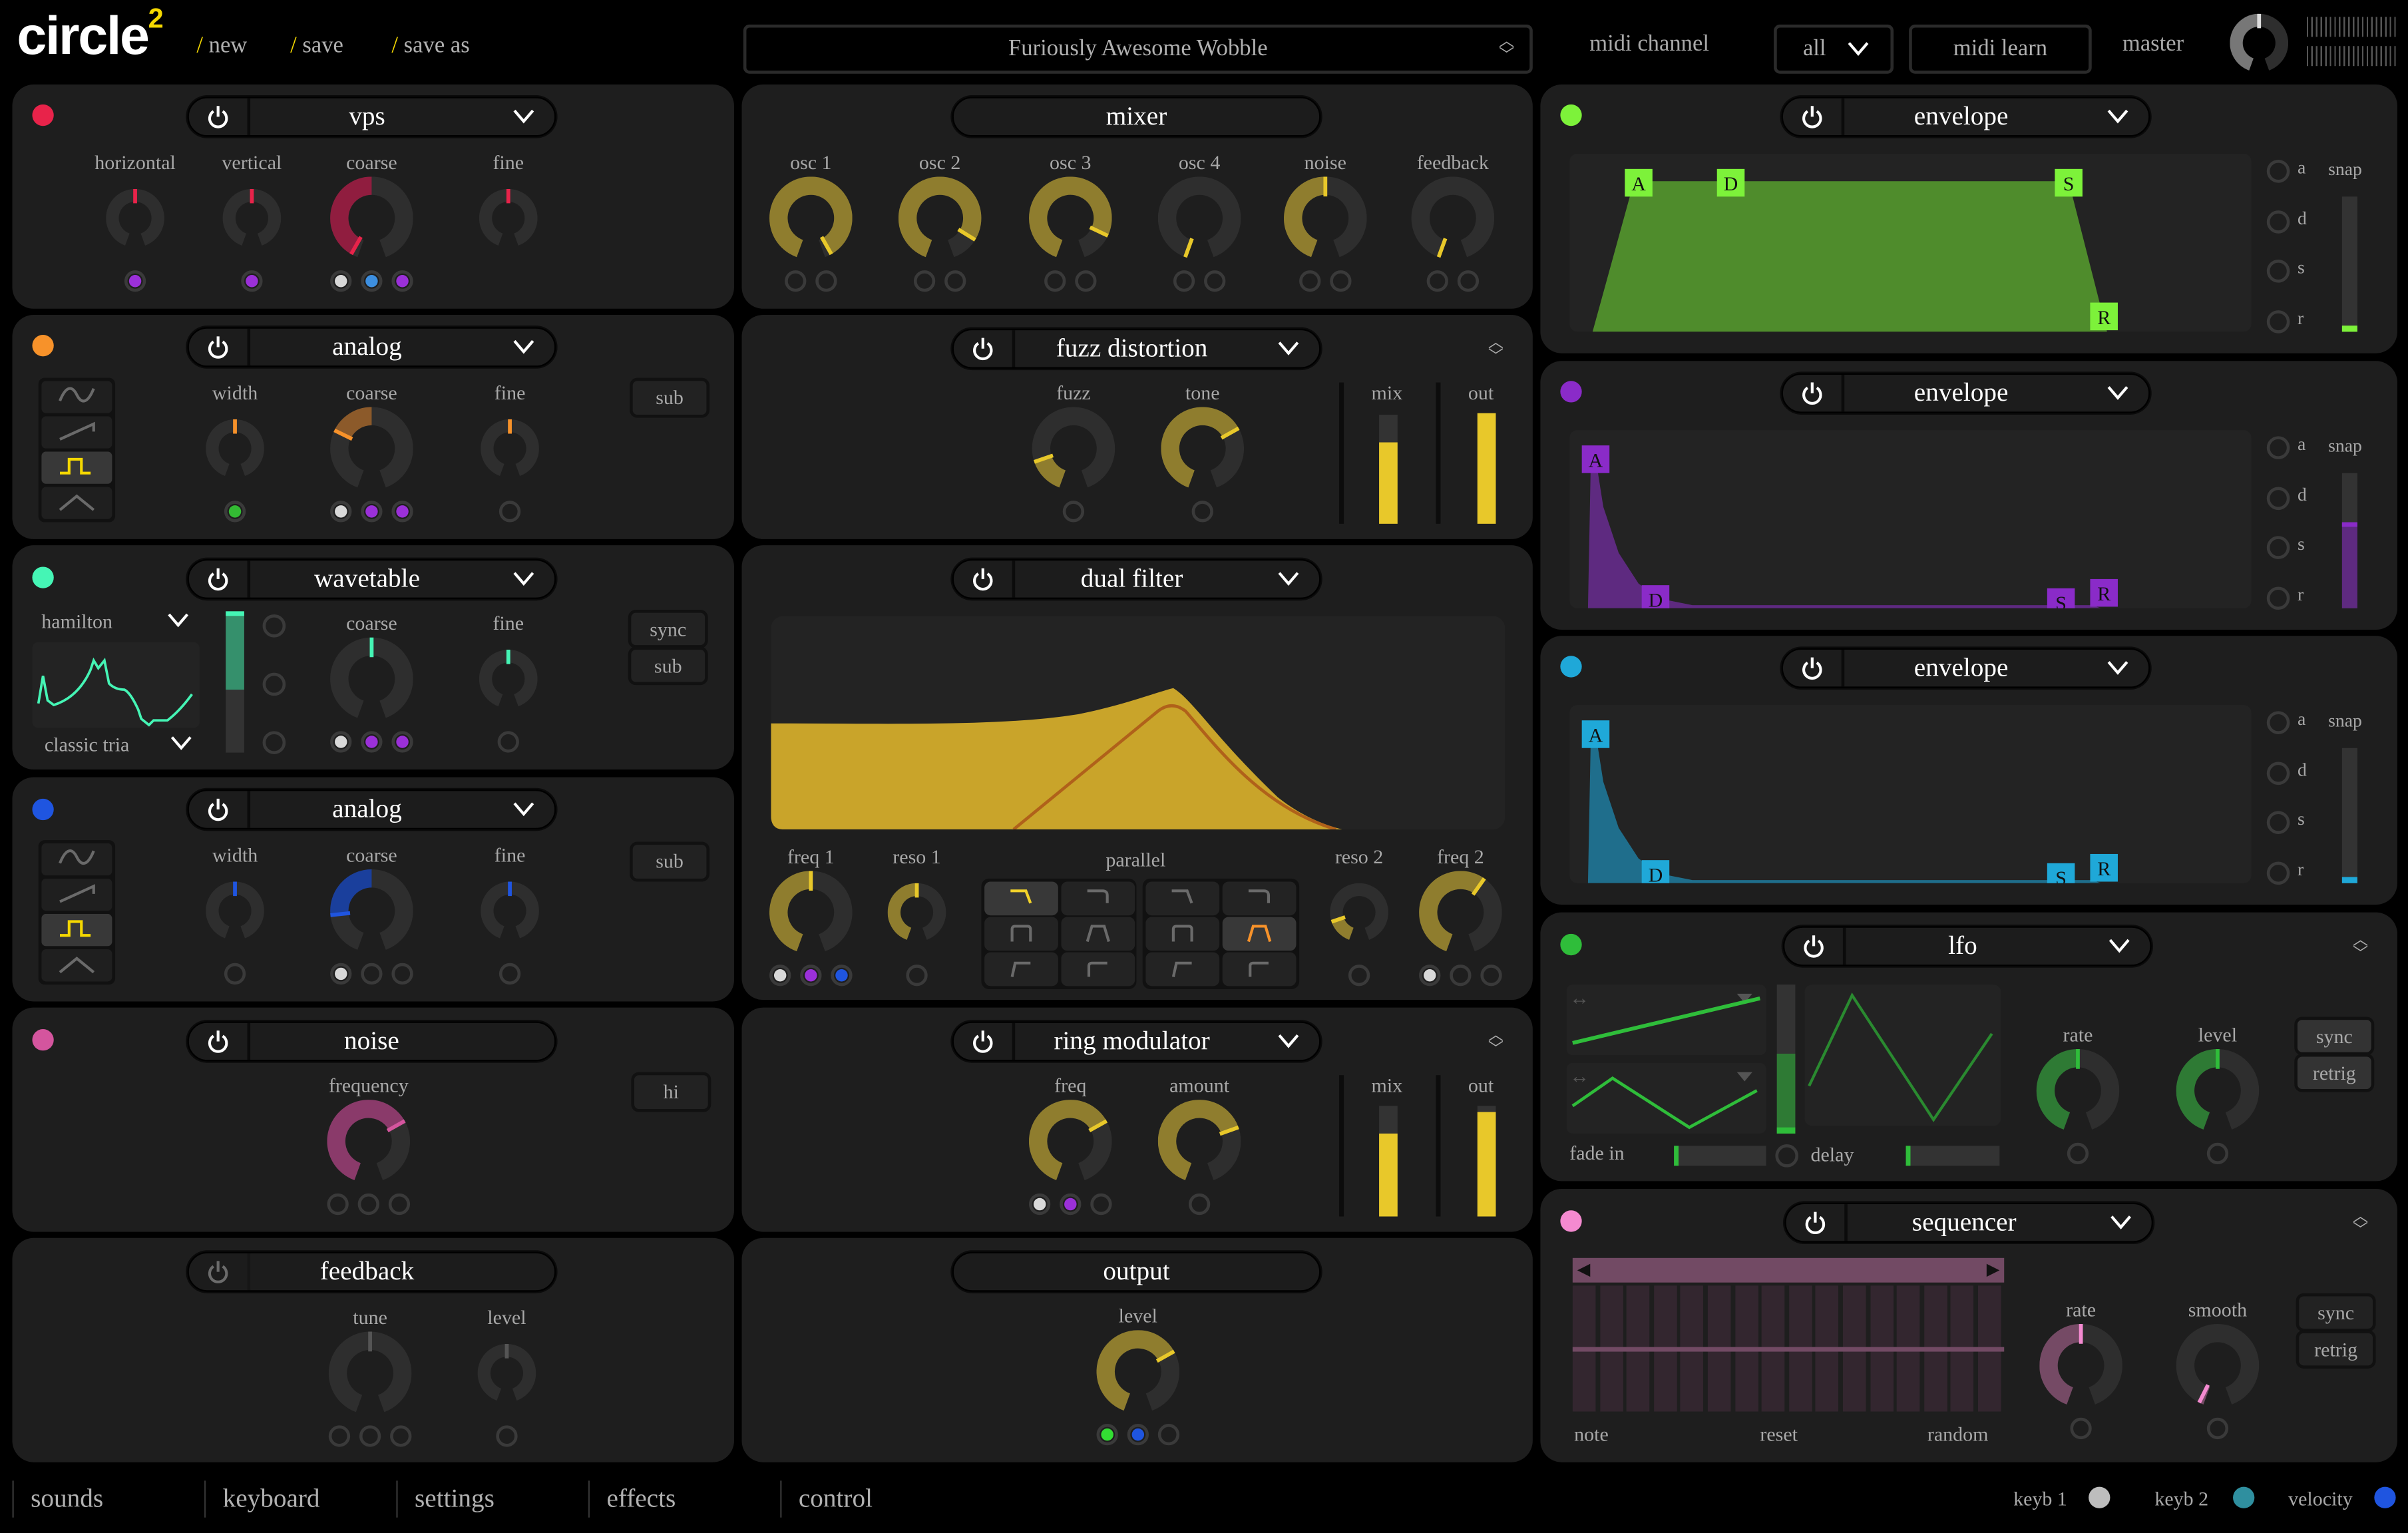 The width and height of the screenshot is (2408, 1533). I want to click on freq-1-knob: freq 1, so click(811, 917).